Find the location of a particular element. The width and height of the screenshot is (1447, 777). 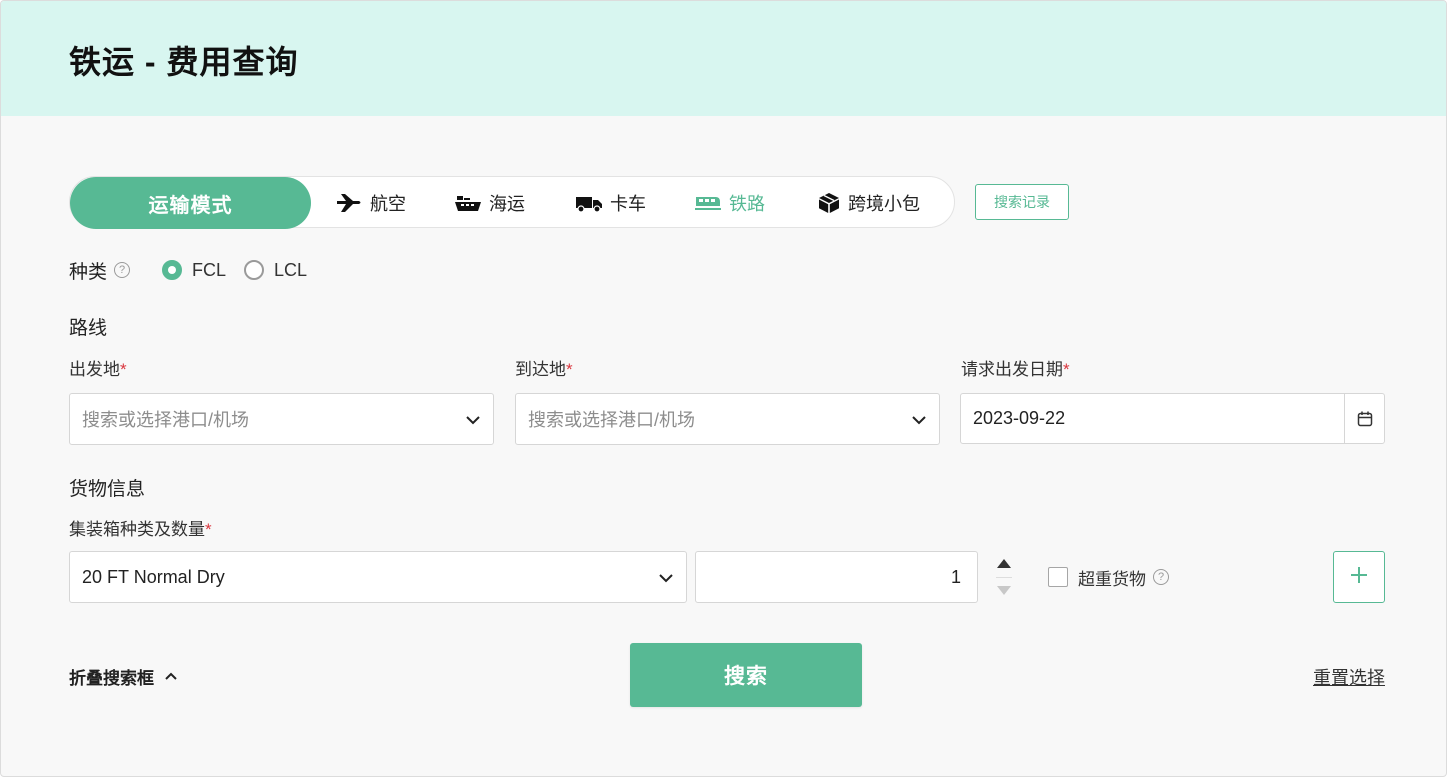

mode-tab-parcel: 跨境小包 is located at coordinates (869, 203).